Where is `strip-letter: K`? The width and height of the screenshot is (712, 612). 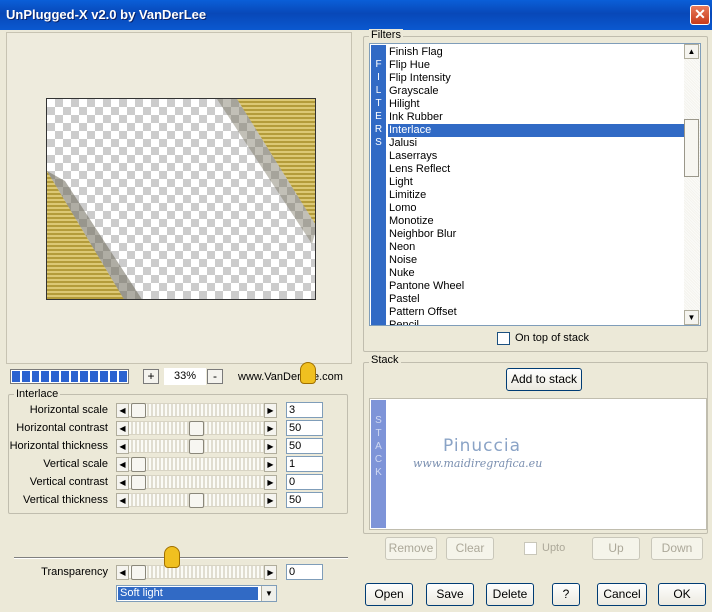 strip-letter: K is located at coordinates (378, 472).